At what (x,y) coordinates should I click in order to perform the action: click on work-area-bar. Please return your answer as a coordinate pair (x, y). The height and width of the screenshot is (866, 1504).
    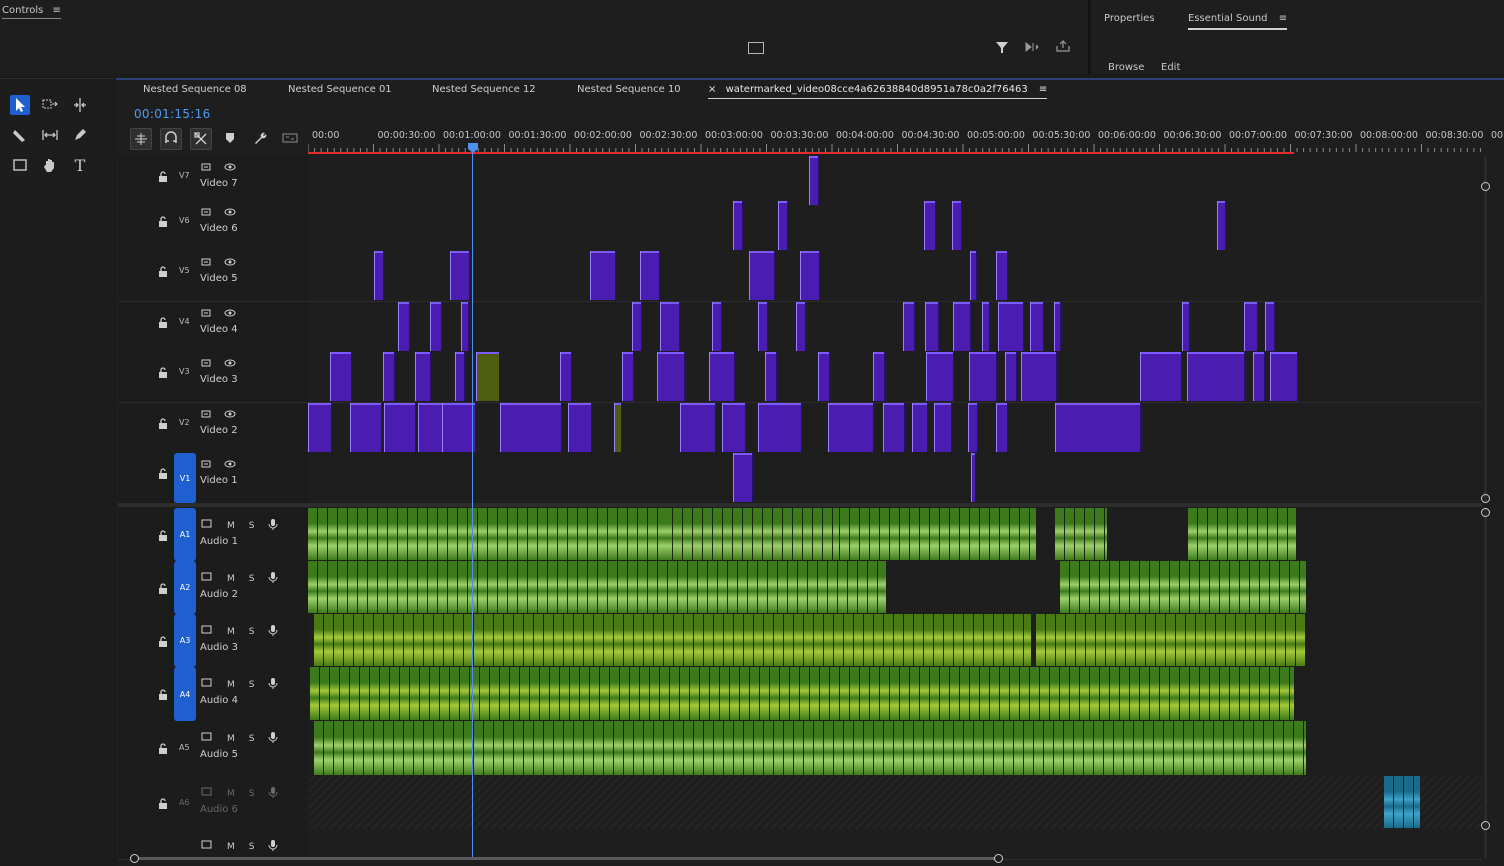
    Looking at the image, I should click on (801, 153).